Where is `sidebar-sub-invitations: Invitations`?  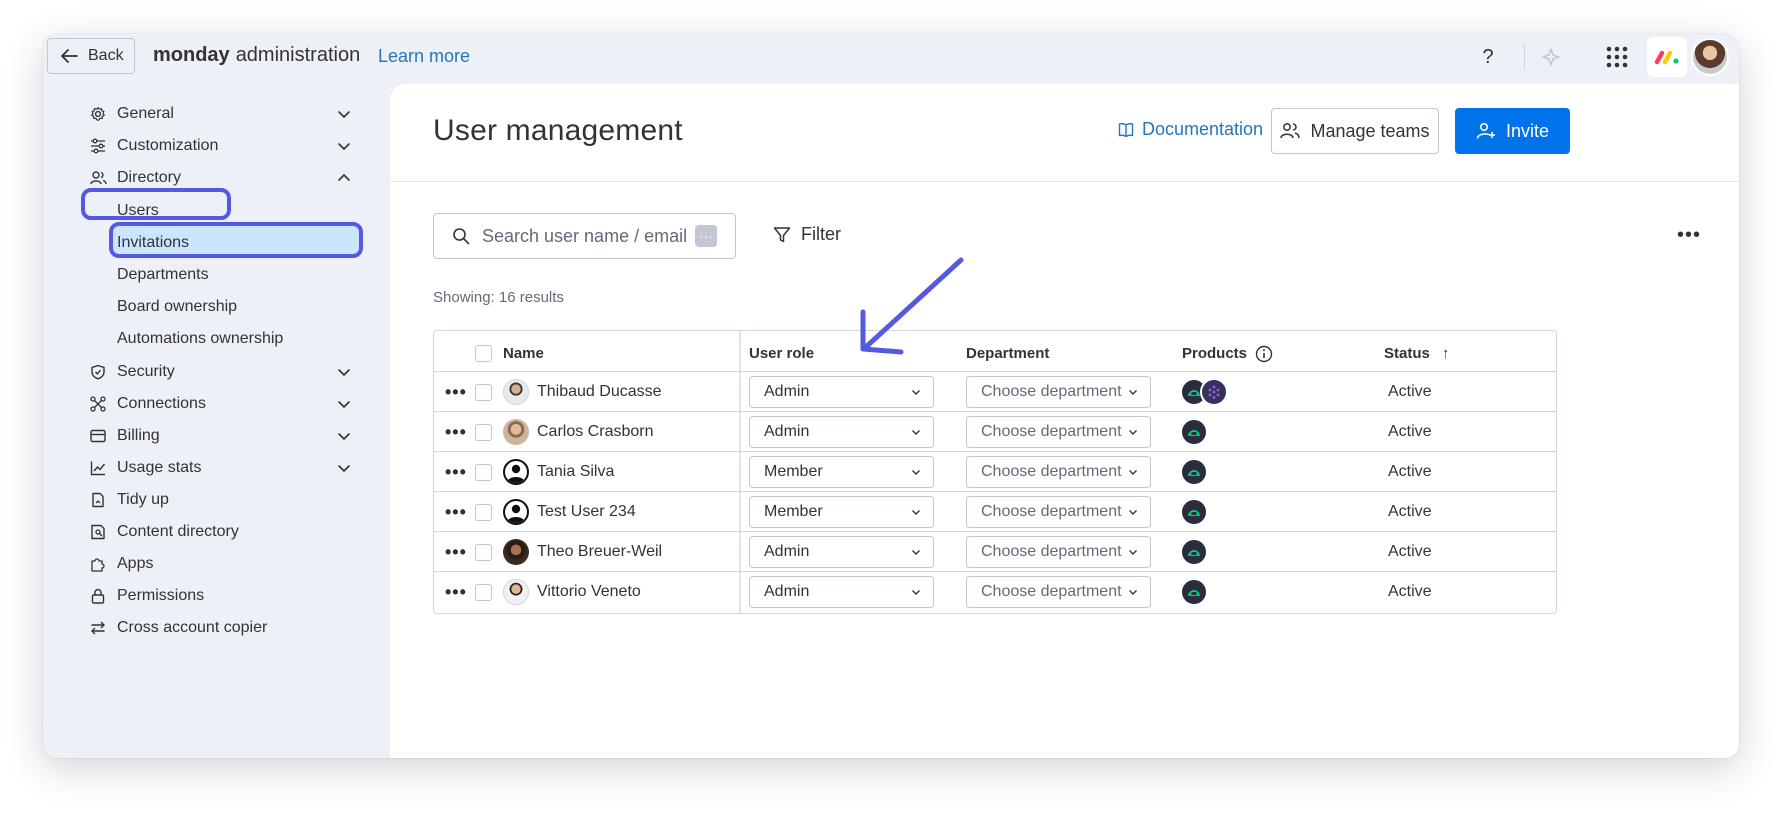 sidebar-sub-invitations: Invitations is located at coordinates (153, 243).